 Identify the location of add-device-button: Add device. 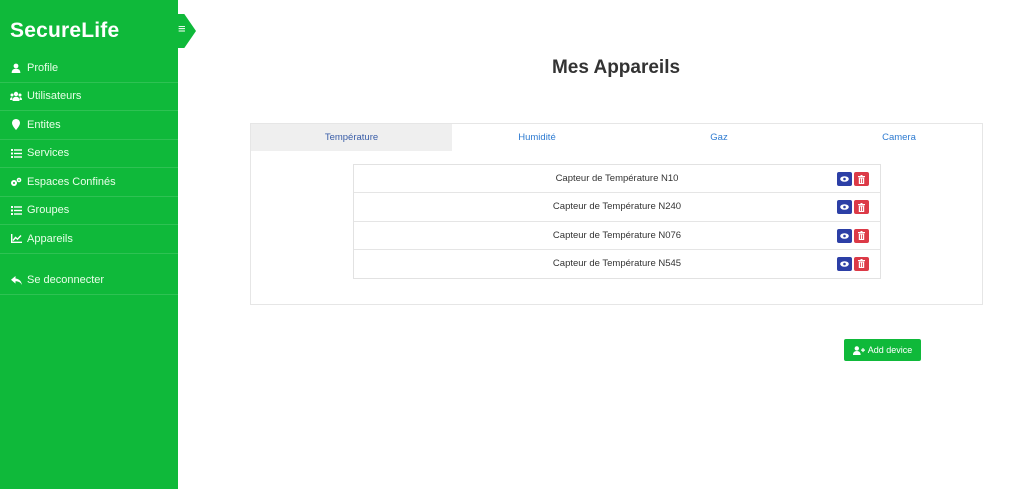
(882, 350).